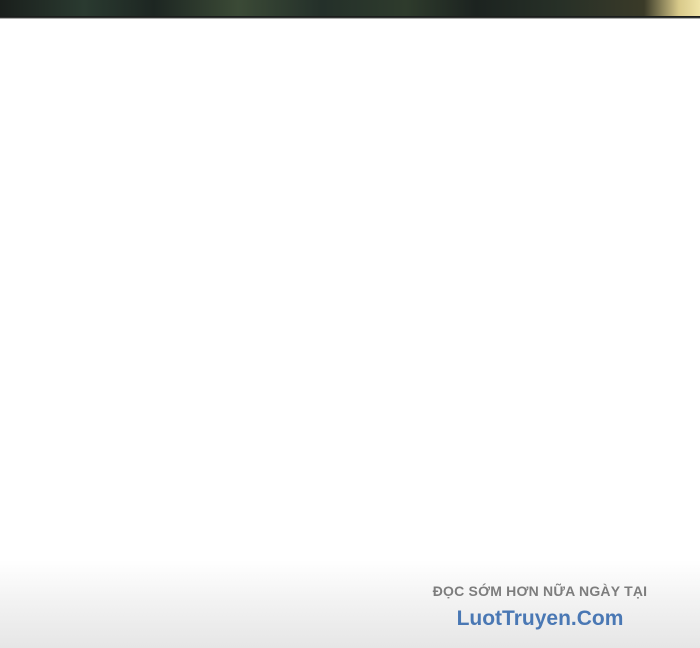  What do you see at coordinates (540, 618) in the screenshot?
I see `watermark-site: LuotTruyen.Com` at bounding box center [540, 618].